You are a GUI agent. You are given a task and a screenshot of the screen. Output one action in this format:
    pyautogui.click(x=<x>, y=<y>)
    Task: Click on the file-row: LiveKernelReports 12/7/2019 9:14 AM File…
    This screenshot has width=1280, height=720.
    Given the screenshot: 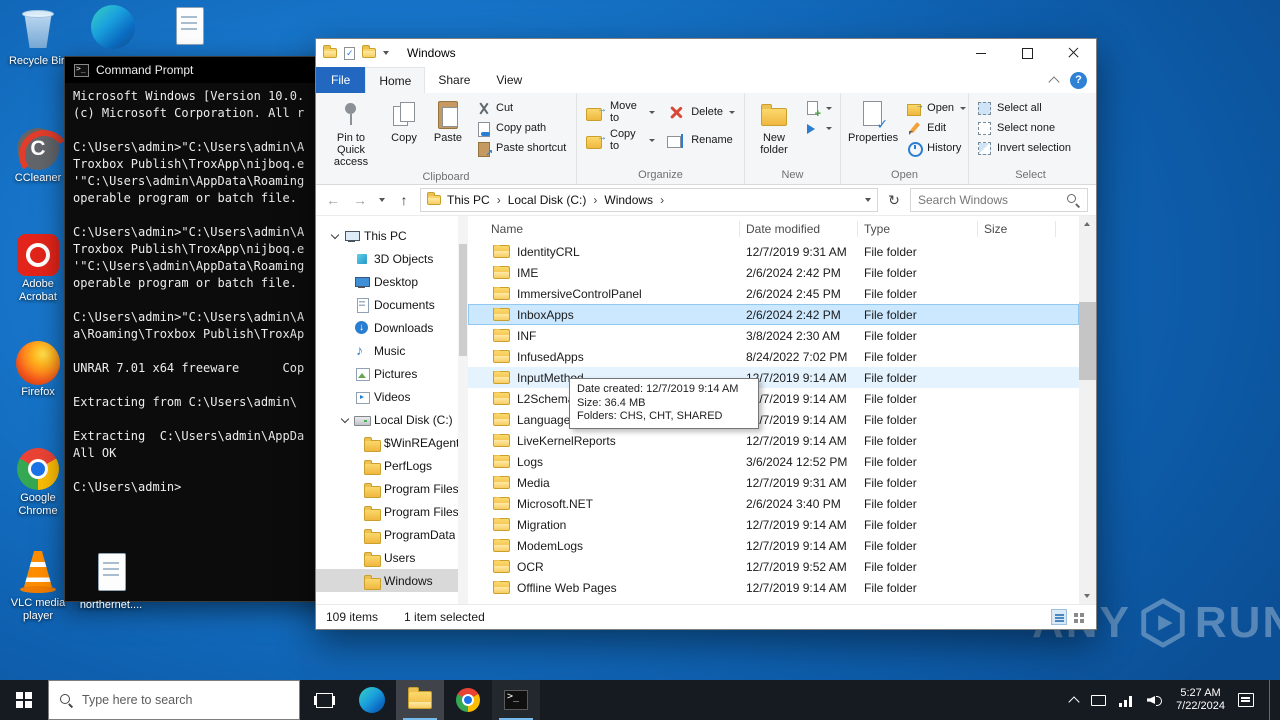 What is the action you would take?
    pyautogui.click(x=773, y=440)
    